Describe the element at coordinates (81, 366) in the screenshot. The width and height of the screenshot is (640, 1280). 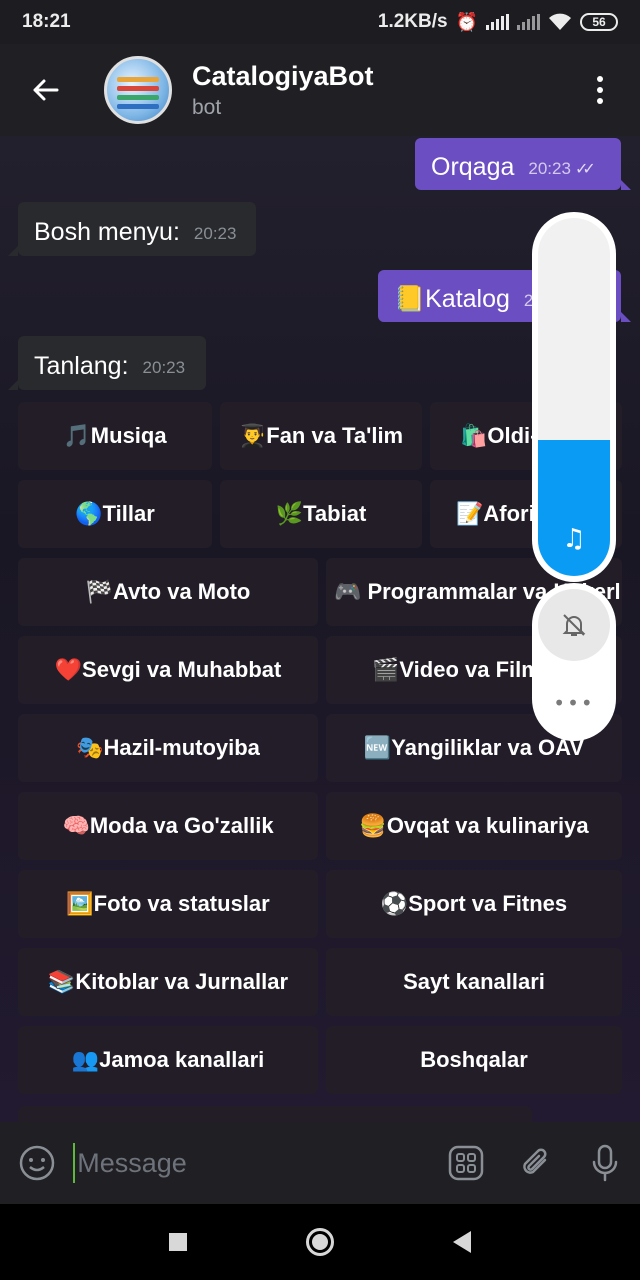
I see `message-text: Tanlang:` at that location.